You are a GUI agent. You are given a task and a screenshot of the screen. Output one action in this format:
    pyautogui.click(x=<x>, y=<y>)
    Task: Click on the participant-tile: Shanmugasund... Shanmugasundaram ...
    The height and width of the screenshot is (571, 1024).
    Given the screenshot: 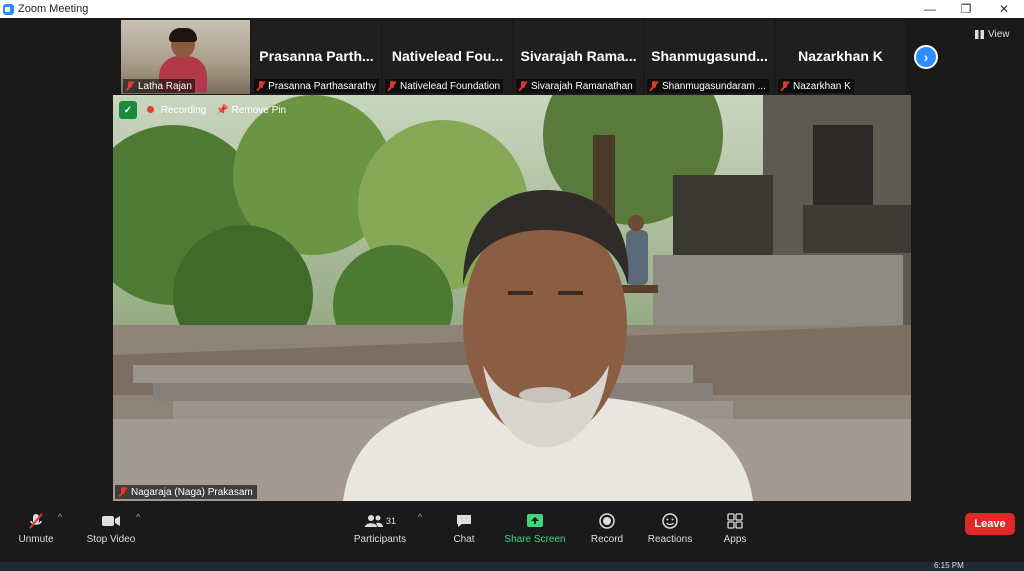 What is the action you would take?
    pyautogui.click(x=709, y=57)
    